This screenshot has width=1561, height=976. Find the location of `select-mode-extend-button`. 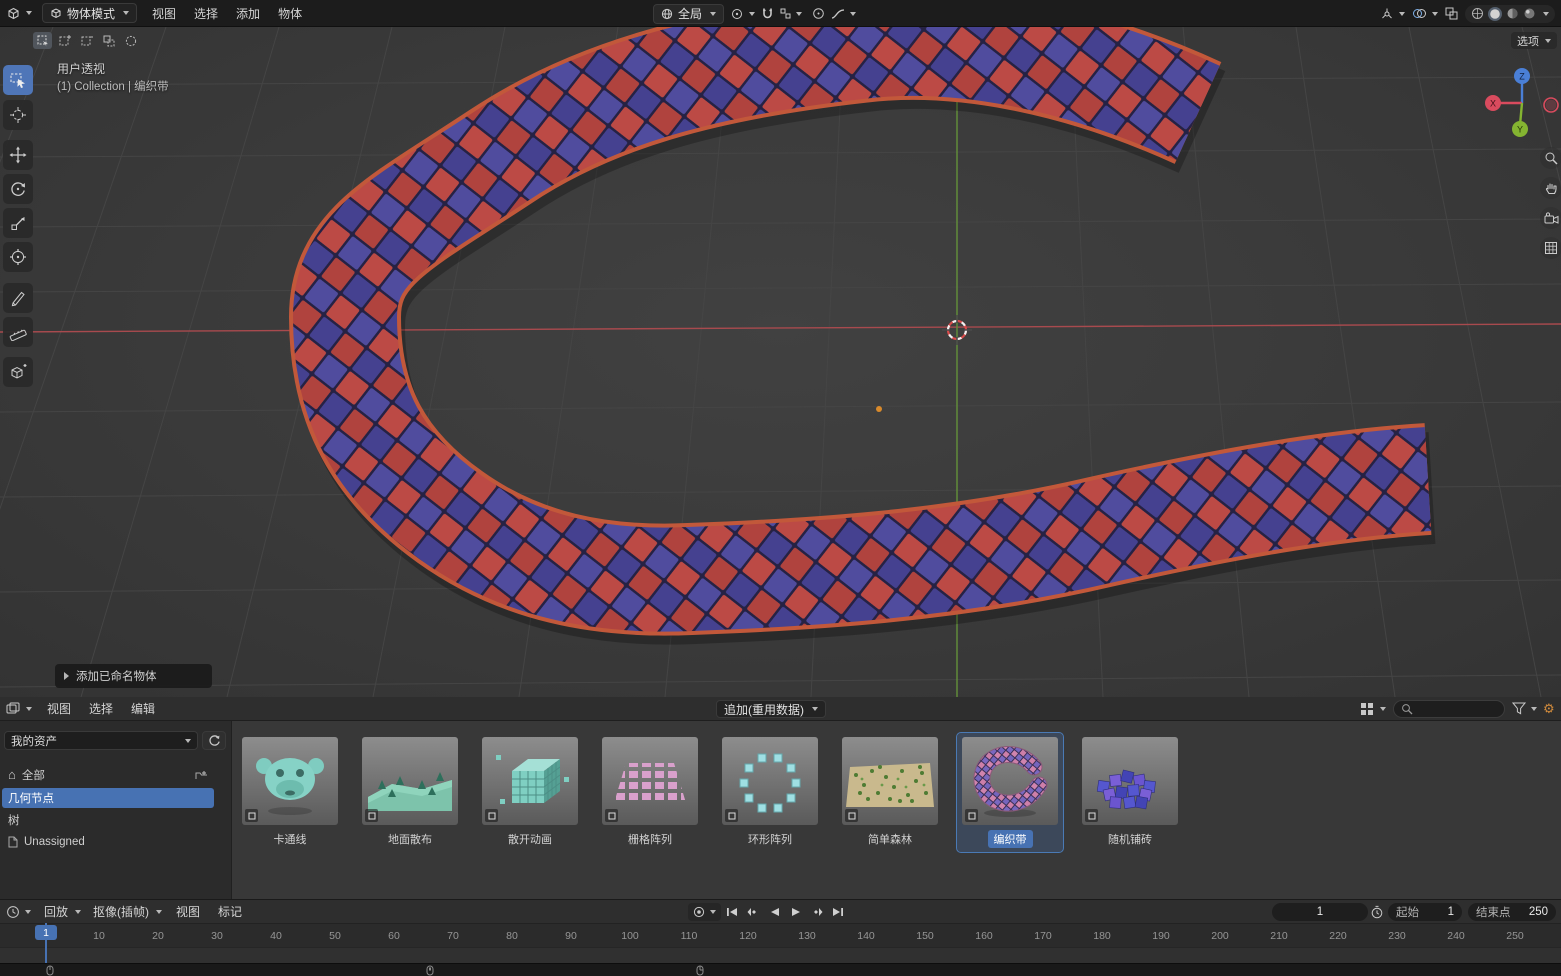

select-mode-extend-button is located at coordinates (64, 40).